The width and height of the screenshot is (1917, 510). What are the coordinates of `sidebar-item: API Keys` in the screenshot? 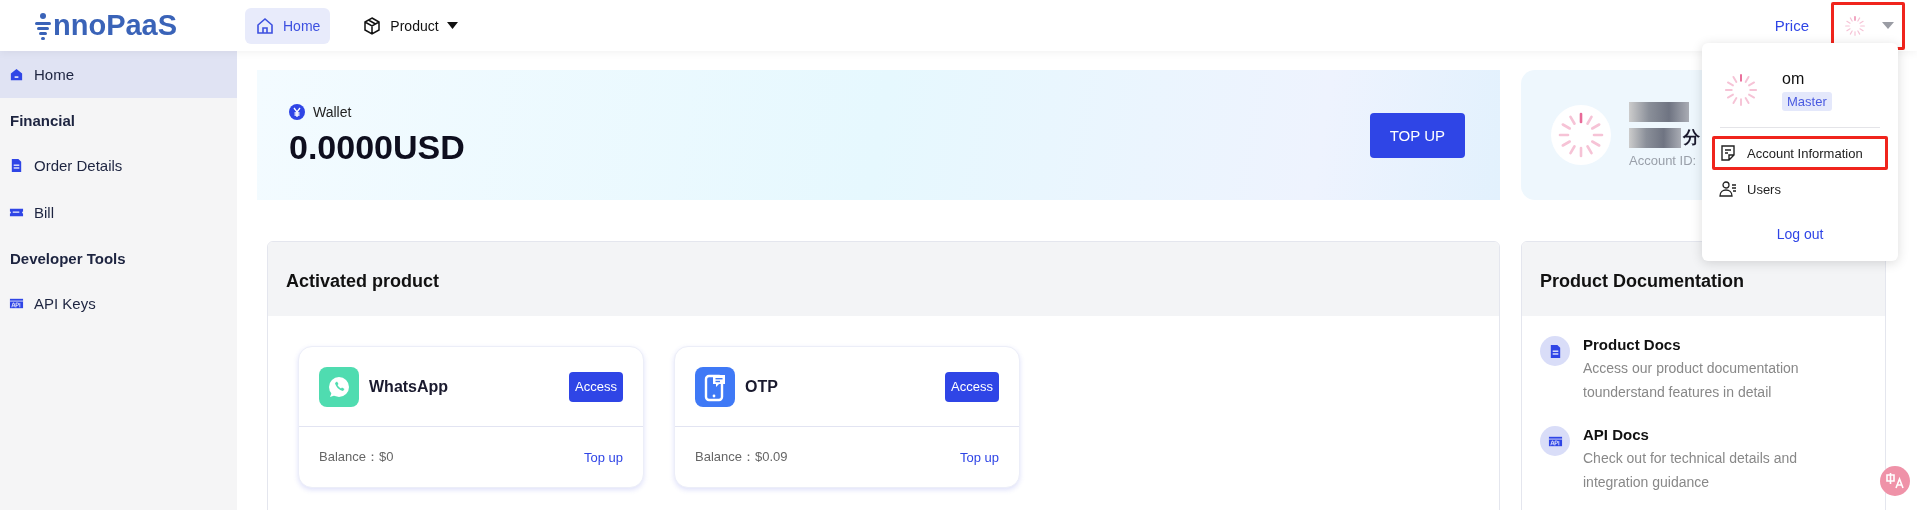 It's located at (118, 303).